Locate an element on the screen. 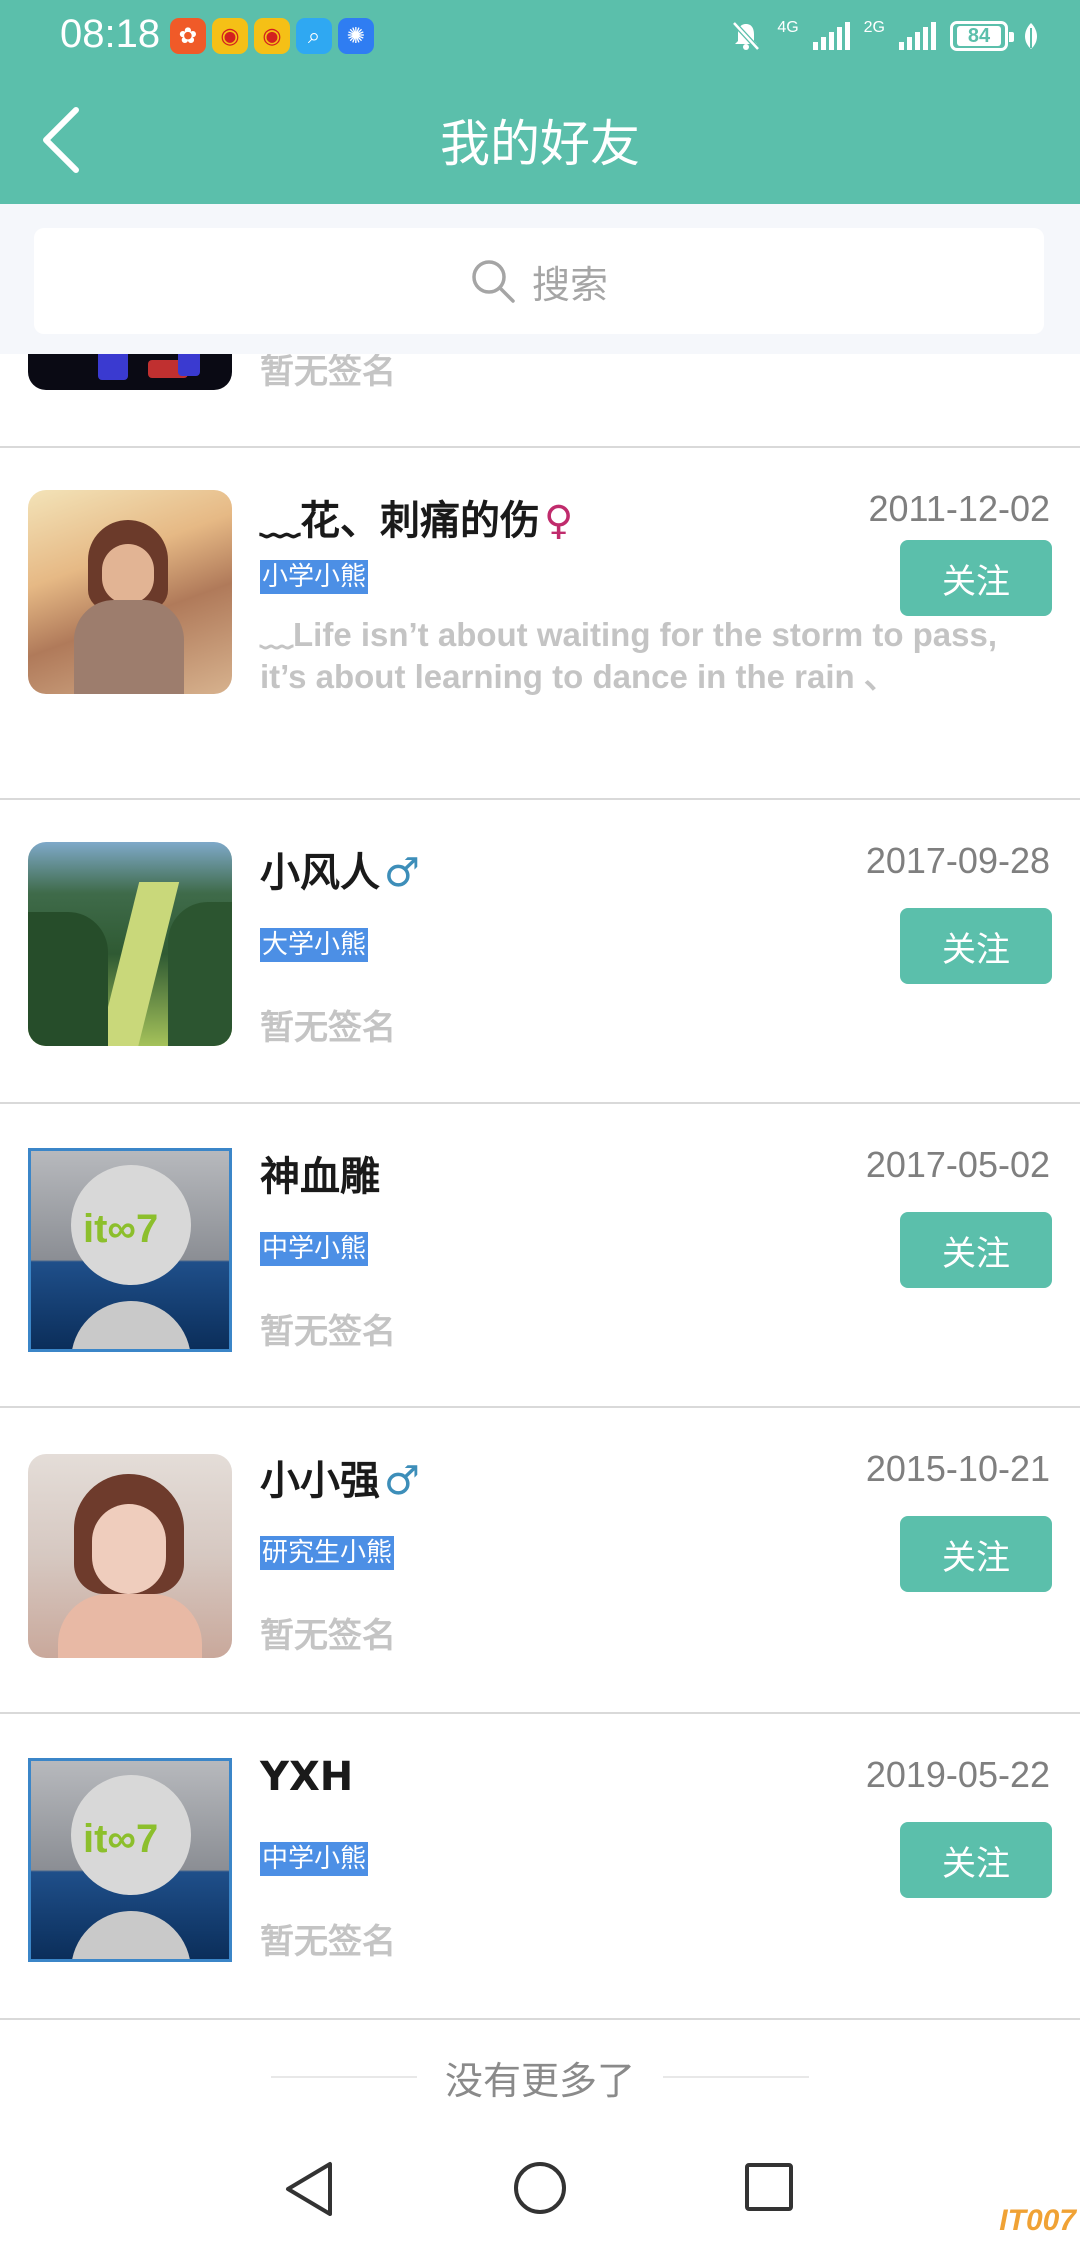 The image size is (1080, 2244). status-indicators: 4G 2G 84 is located at coordinates (884, 36).